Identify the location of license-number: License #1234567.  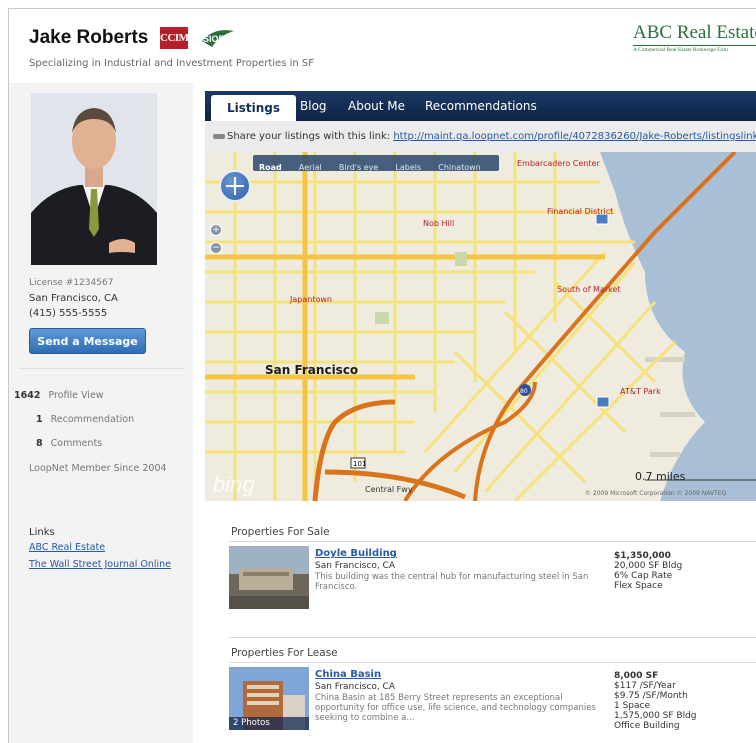
(71, 283).